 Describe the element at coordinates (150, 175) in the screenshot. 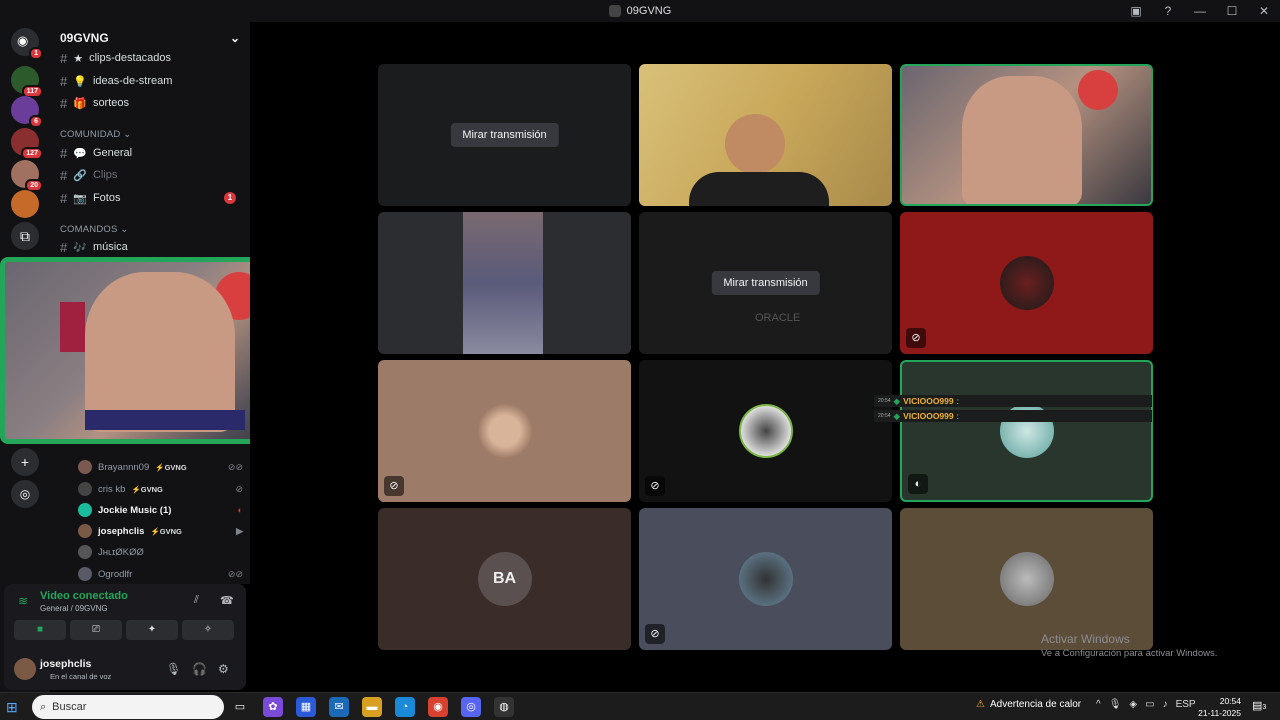

I see `channel-clips: # 🔗 Clips` at that location.